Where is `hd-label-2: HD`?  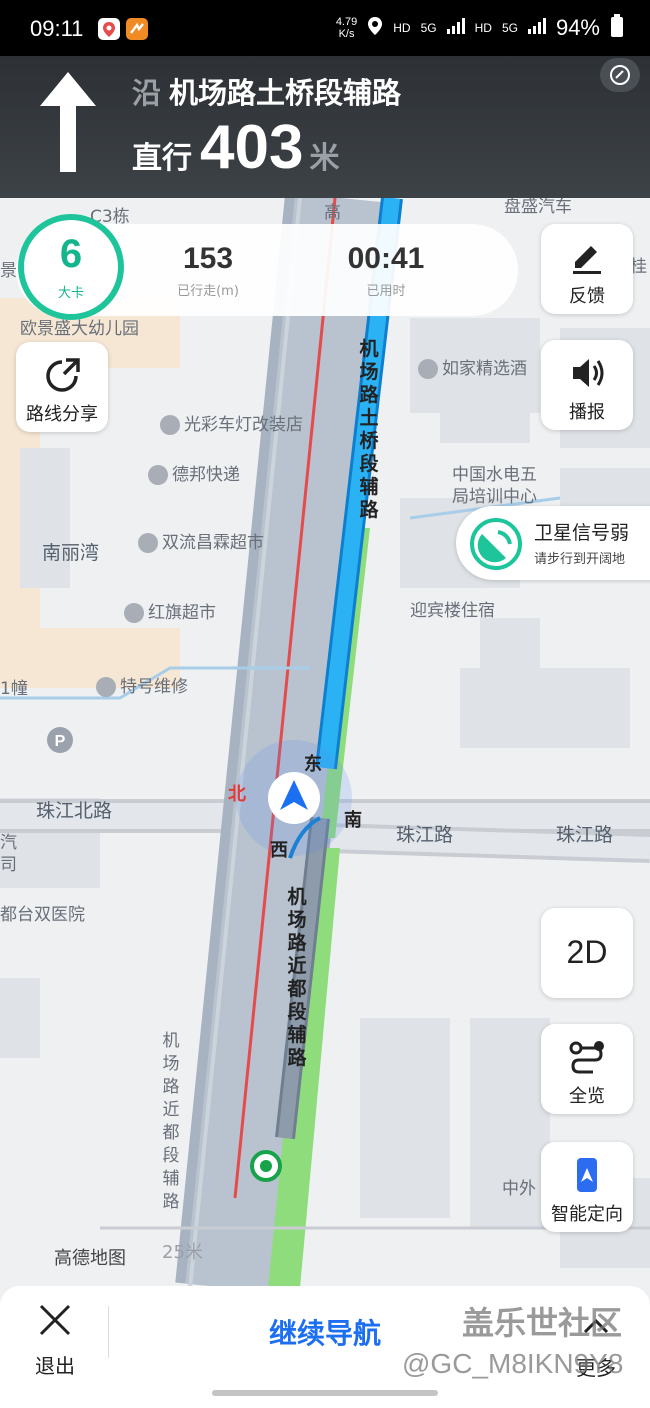
hd-label-2: HD is located at coordinates (483, 27).